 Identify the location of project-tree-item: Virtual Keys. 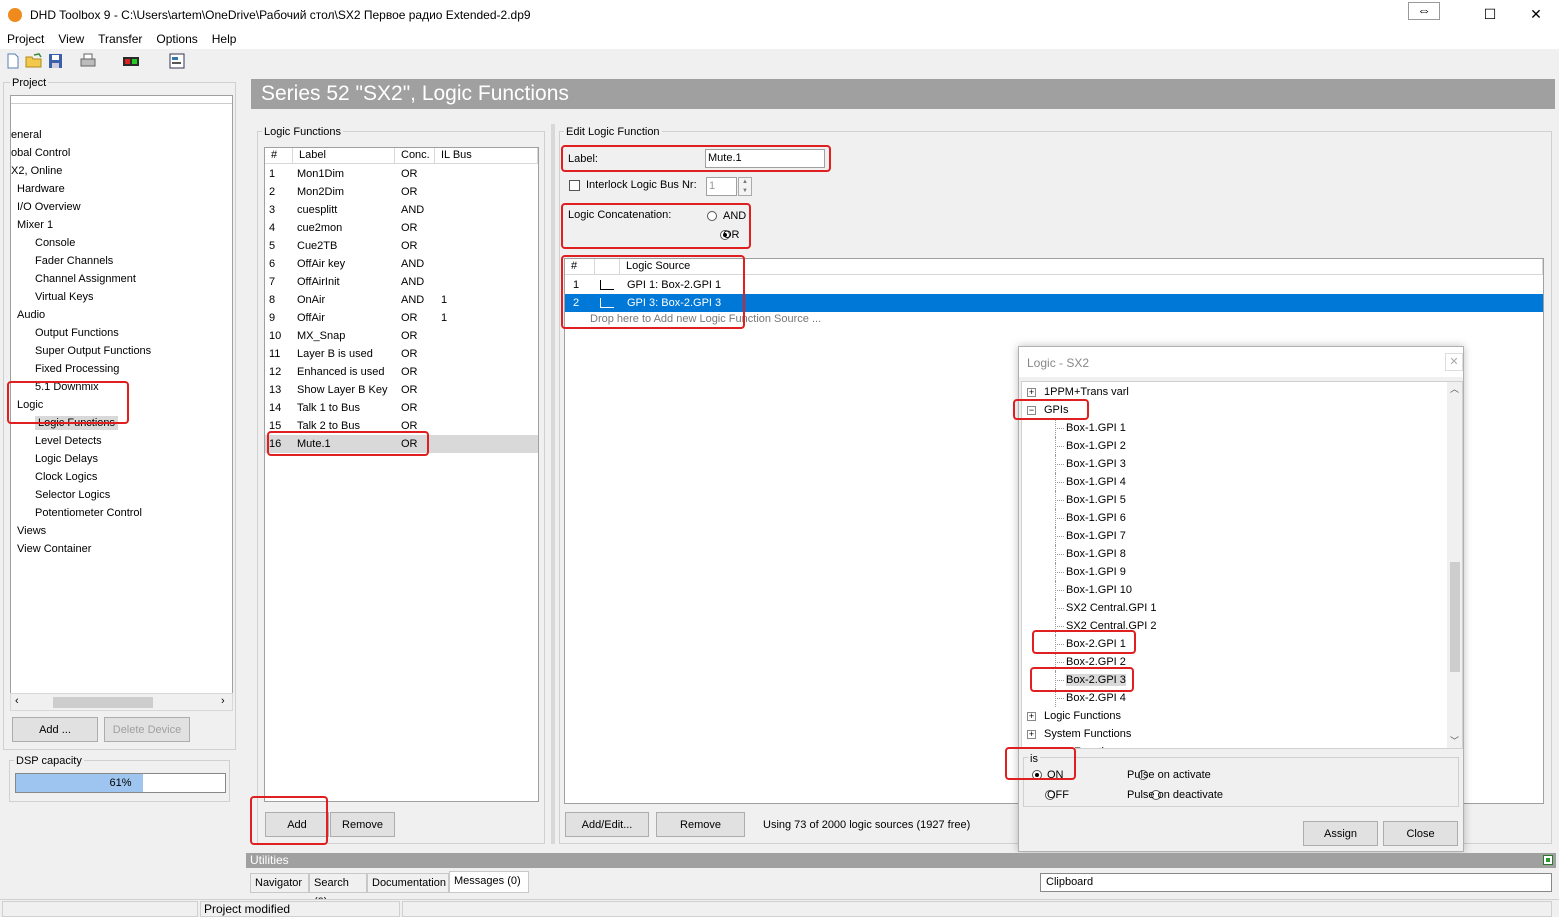
(121, 297).